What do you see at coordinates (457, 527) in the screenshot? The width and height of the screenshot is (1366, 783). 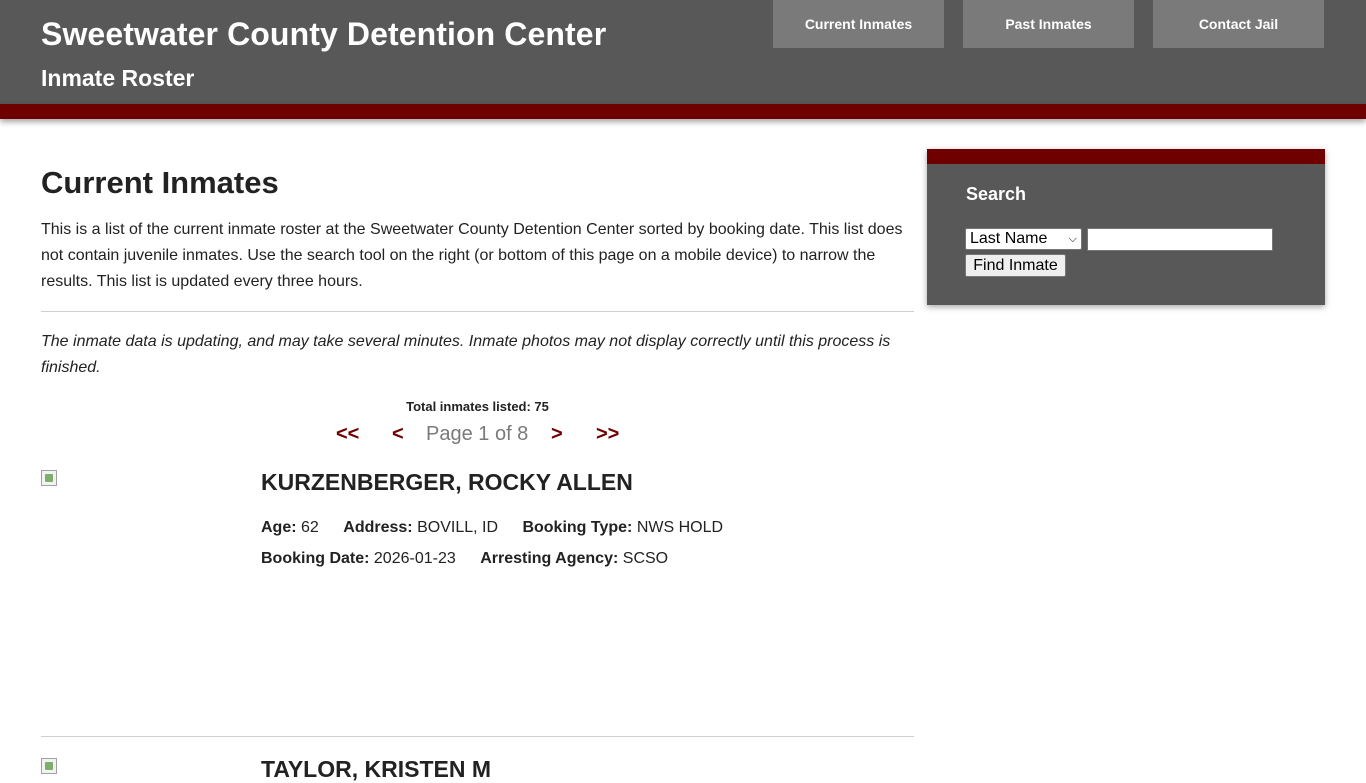 I see `address-value: BOVILL, ID` at bounding box center [457, 527].